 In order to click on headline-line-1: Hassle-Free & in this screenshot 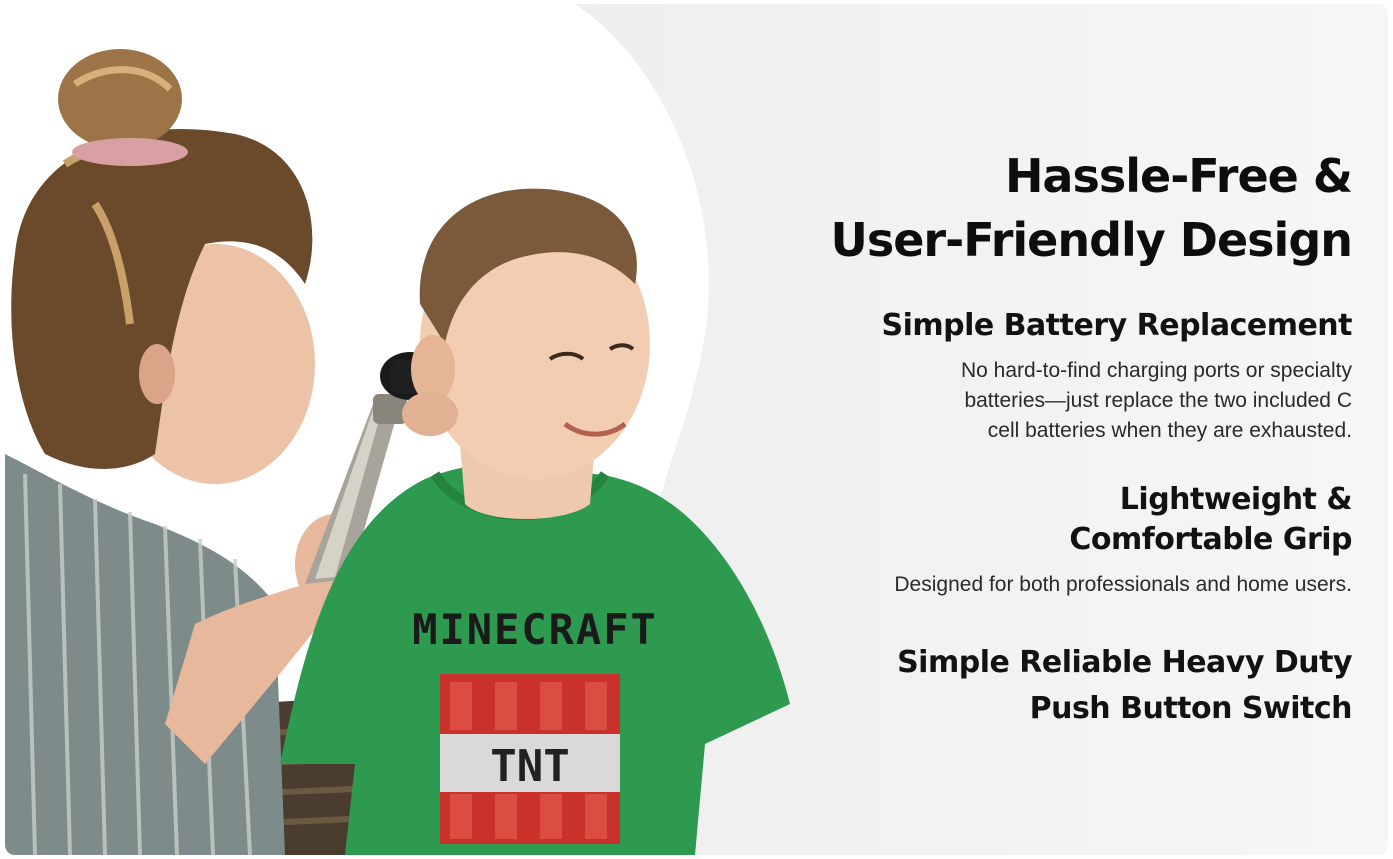, I will do `click(1178, 176)`.